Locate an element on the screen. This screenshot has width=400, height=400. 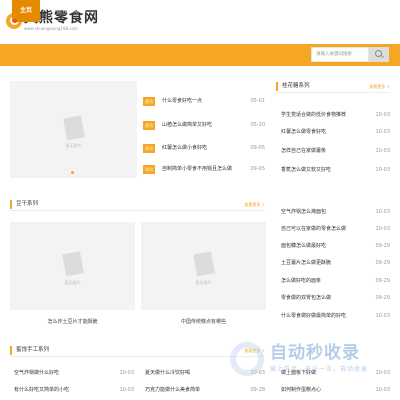
featured-title: 什么零食好吃一点 is located at coordinates (182, 101).